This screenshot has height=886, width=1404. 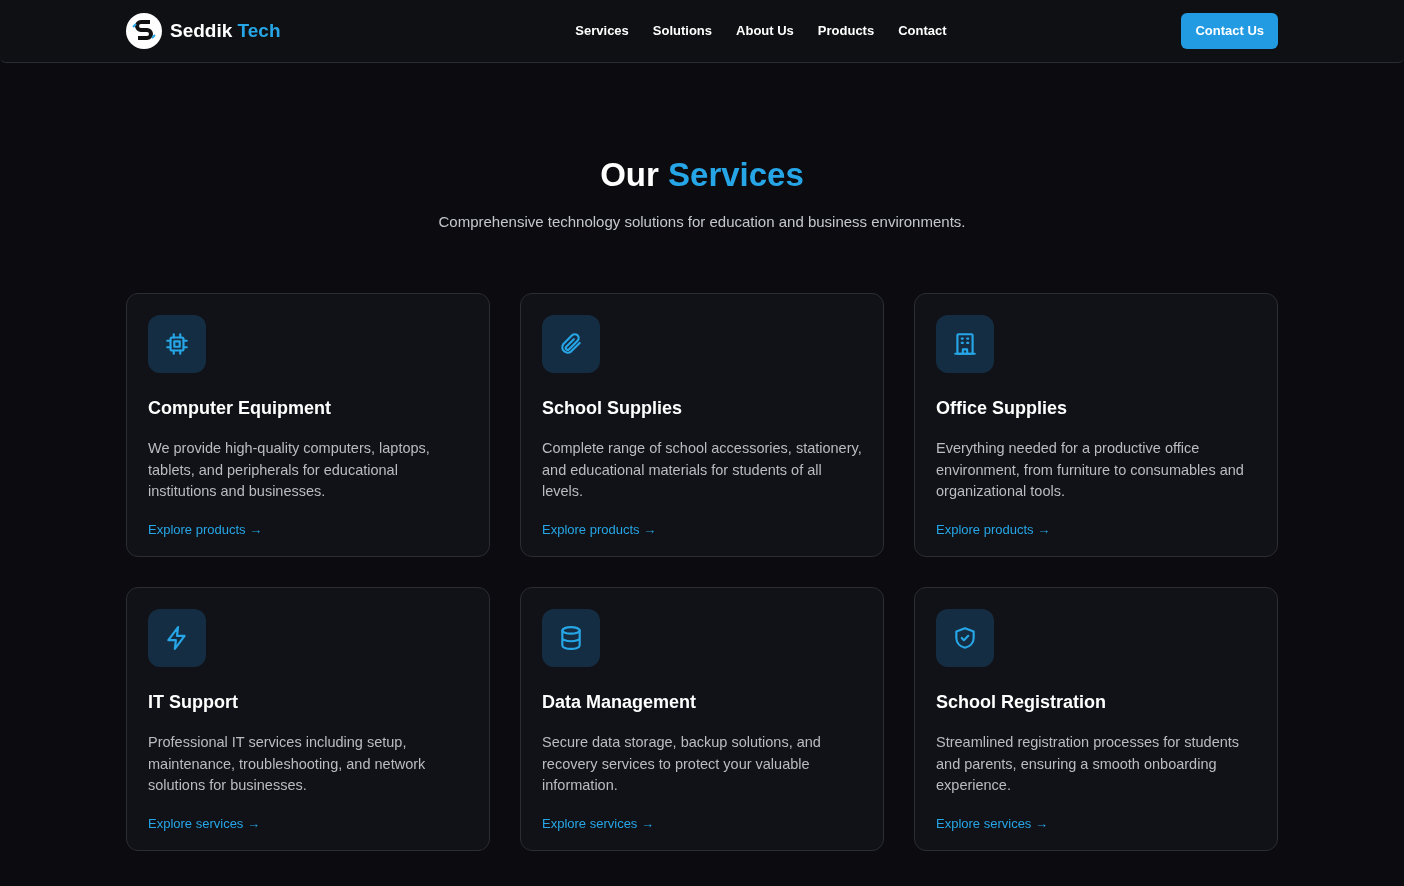 I want to click on card-description: We provide high-quality computers, laptops, tablets, and peripherals for educational institutions and businesses., so click(x=289, y=470).